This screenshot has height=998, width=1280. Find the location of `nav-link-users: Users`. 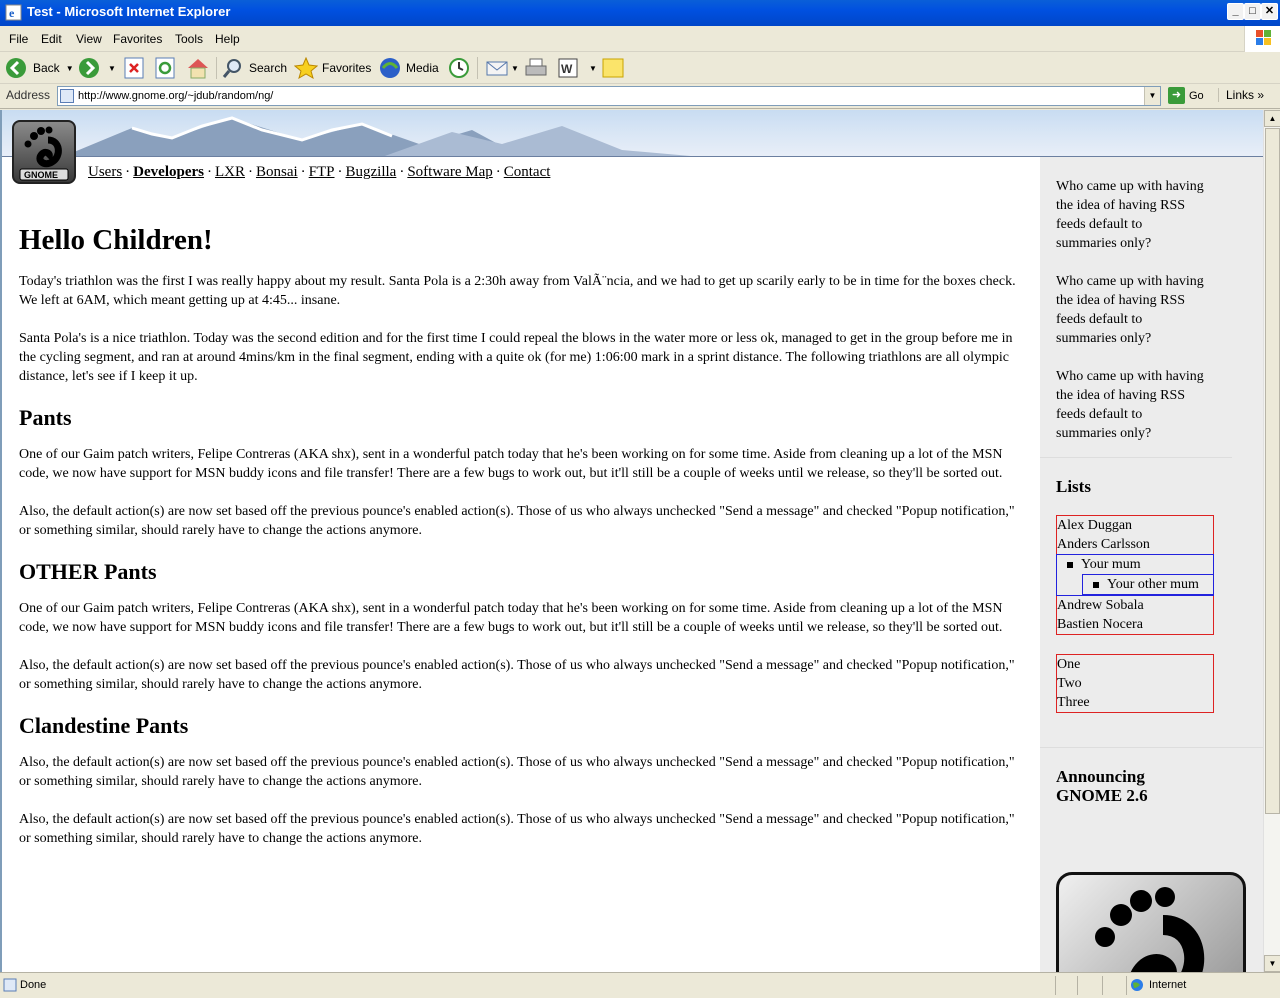

nav-link-users: Users is located at coordinates (105, 172).